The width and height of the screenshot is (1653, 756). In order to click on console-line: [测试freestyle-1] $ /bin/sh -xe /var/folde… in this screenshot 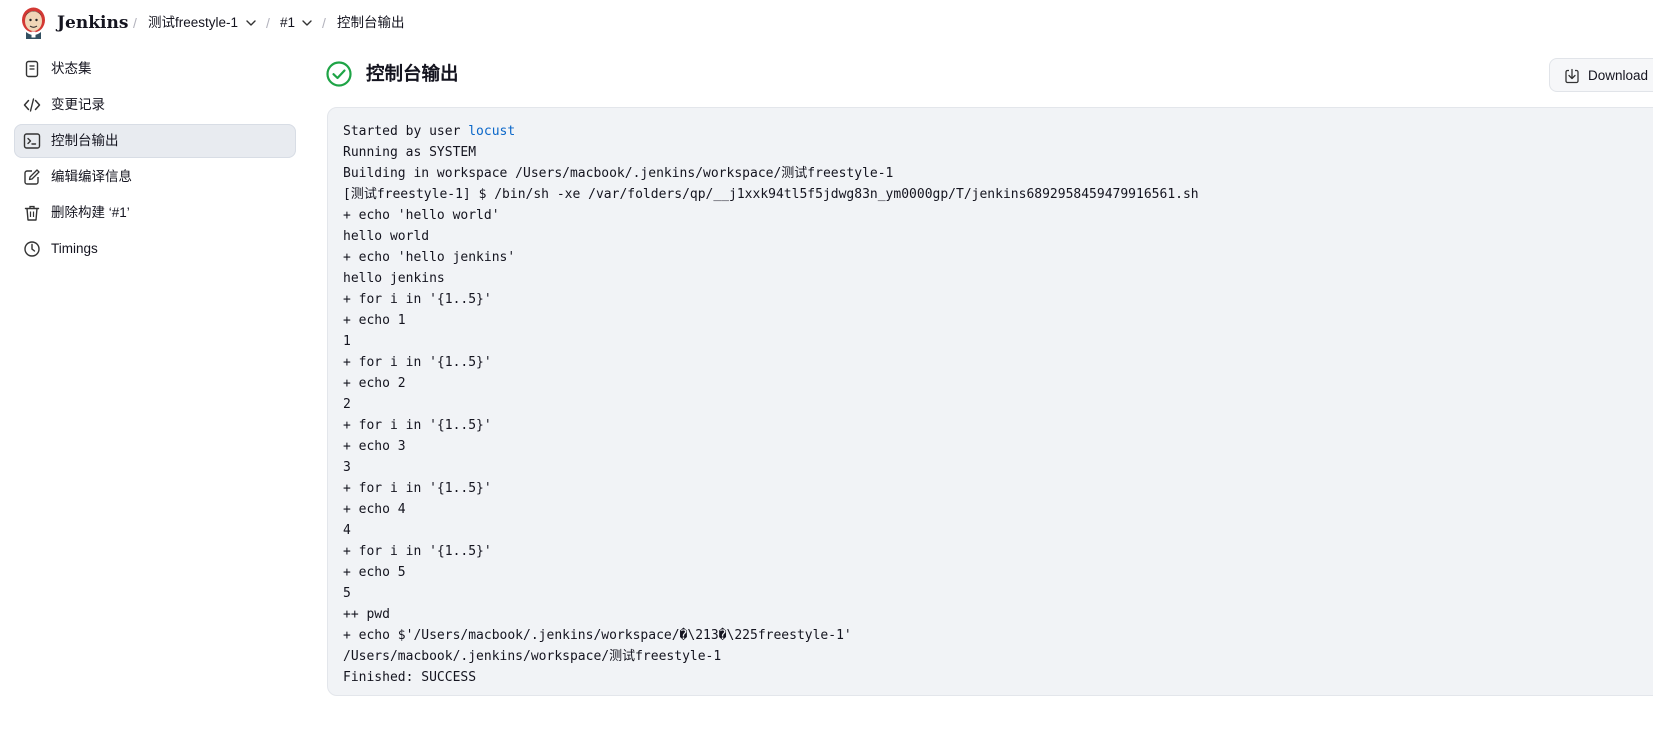, I will do `click(771, 194)`.